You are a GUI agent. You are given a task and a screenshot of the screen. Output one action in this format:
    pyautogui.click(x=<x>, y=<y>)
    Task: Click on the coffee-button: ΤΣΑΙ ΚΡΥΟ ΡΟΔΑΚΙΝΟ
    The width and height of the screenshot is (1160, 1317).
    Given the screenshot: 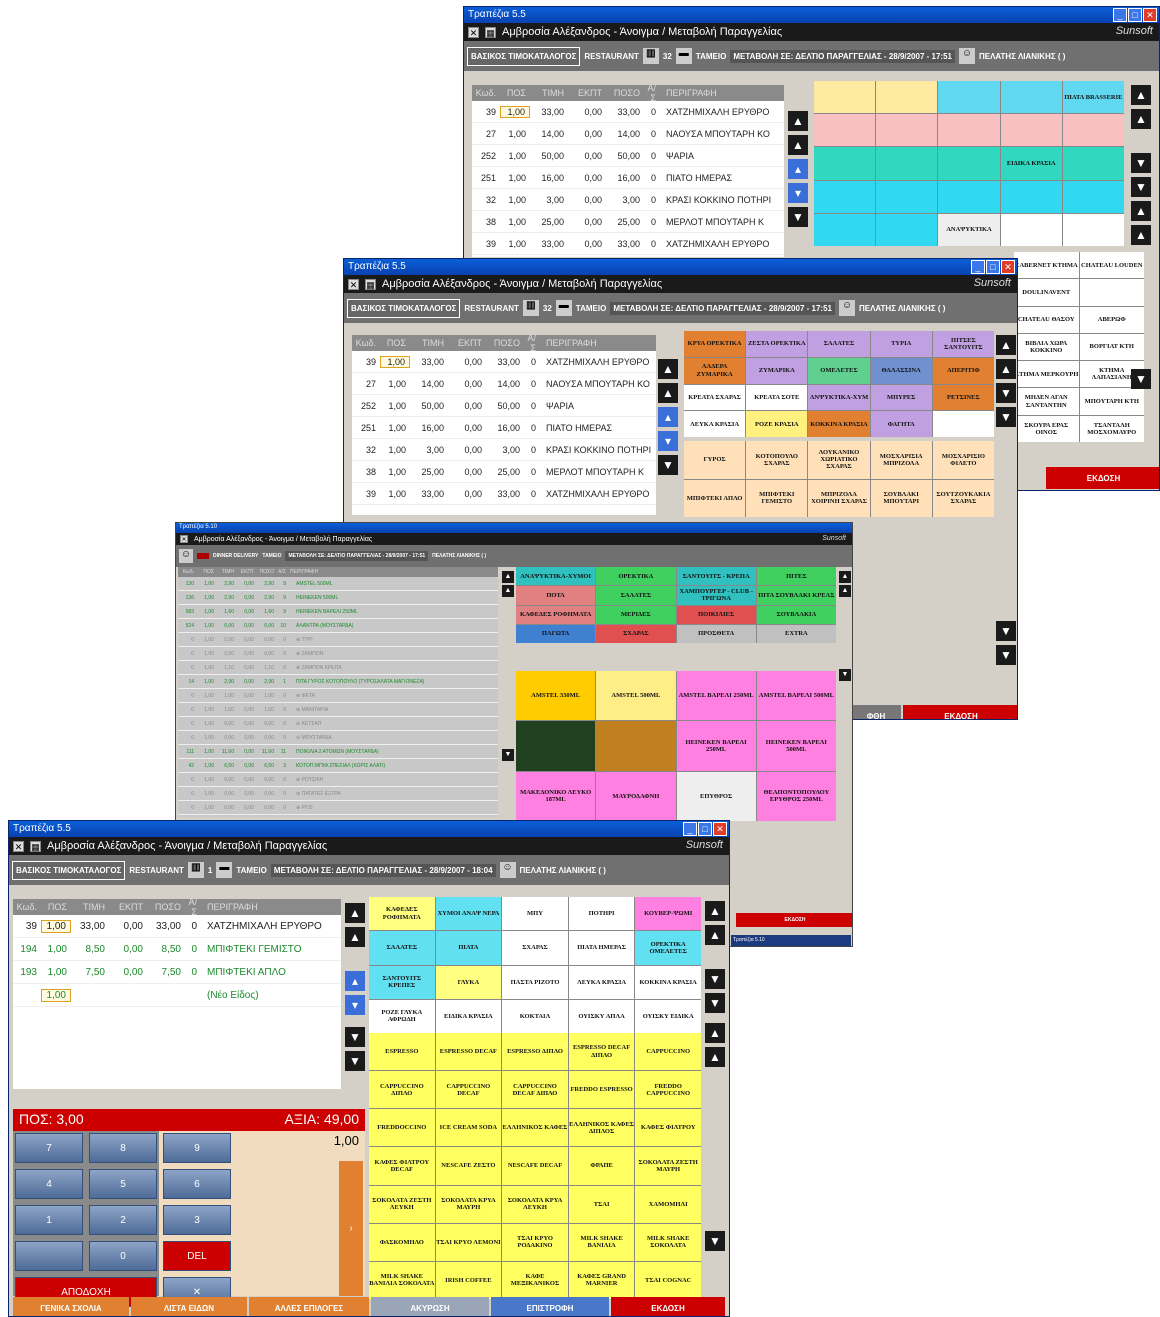 What is the action you would take?
    pyautogui.click(x=535, y=1242)
    